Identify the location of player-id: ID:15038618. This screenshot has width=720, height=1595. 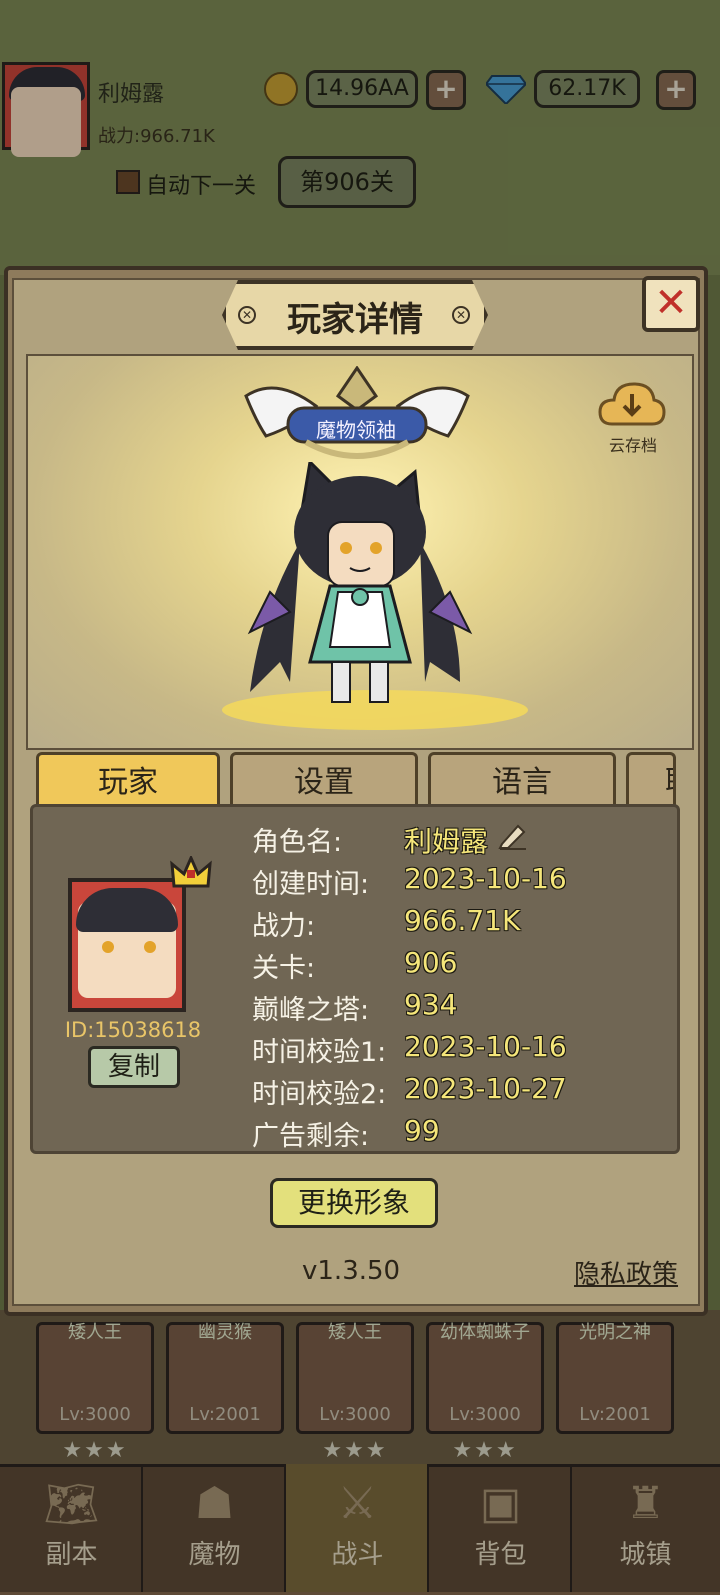
(133, 1030).